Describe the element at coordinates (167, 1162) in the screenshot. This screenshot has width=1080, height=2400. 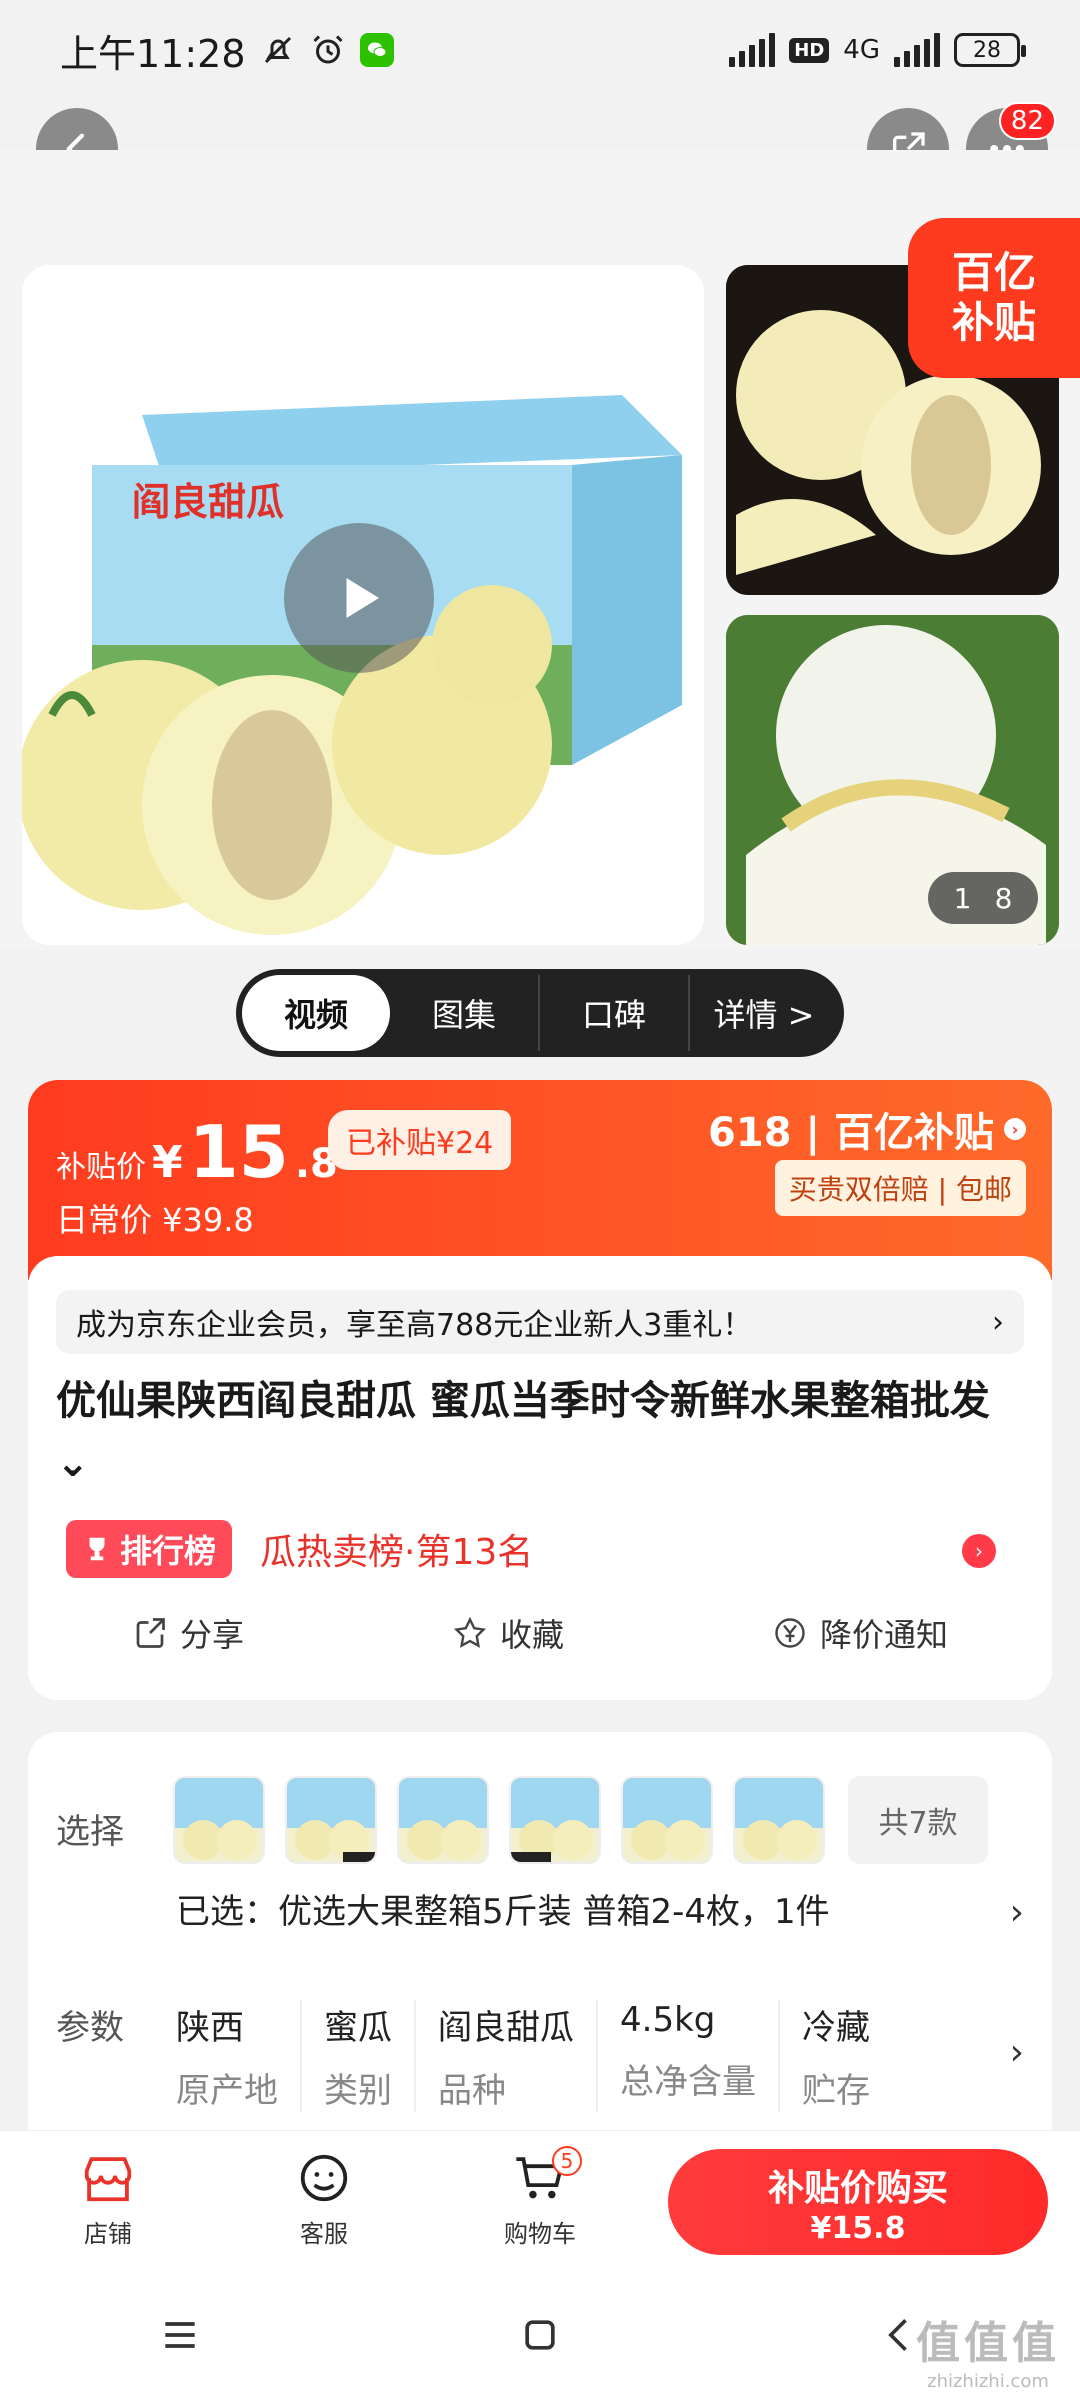
I see `price-currency: ¥` at that location.